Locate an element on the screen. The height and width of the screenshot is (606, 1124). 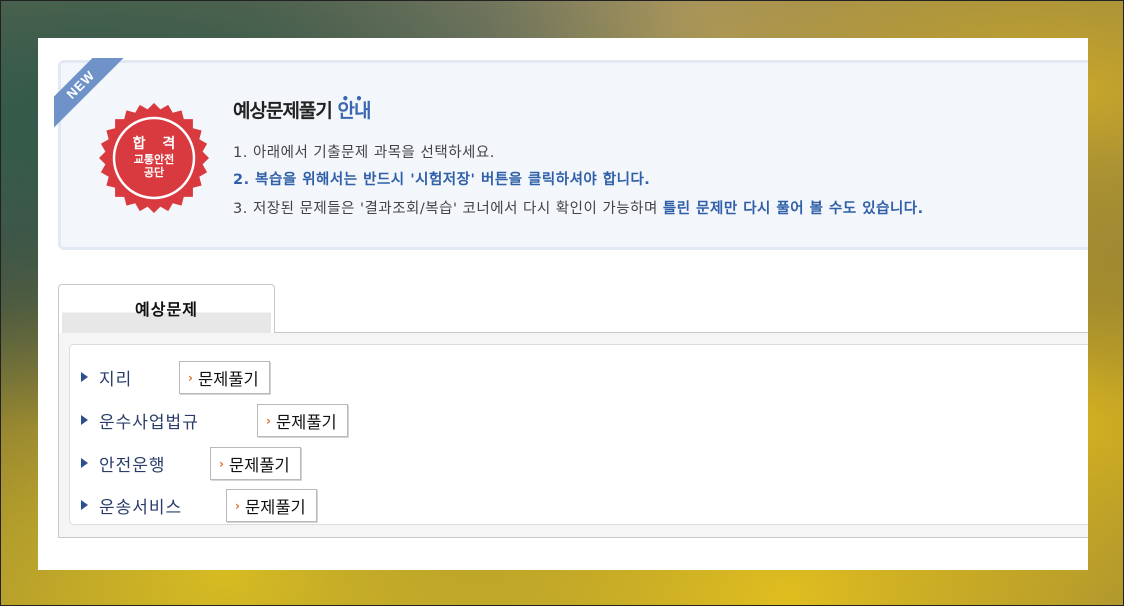
guide-line-2: 2. 복습을 위해서는 반드시 '시험저장' 버튼을 클릭하셔야 합니다. is located at coordinates (442, 180).